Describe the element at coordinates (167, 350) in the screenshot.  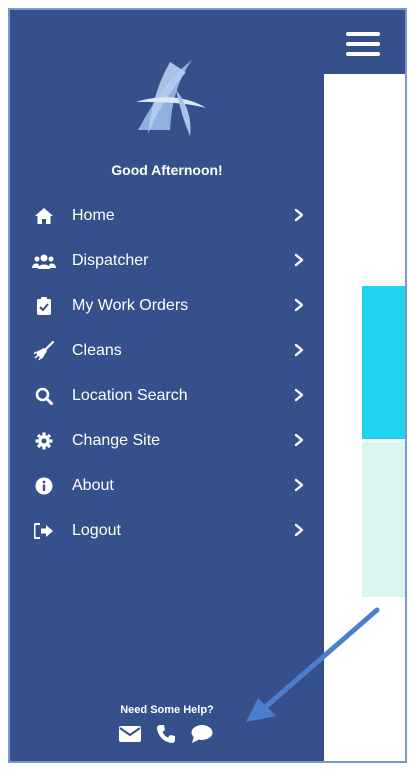
I see `menu-item-cleans: Cleans` at that location.